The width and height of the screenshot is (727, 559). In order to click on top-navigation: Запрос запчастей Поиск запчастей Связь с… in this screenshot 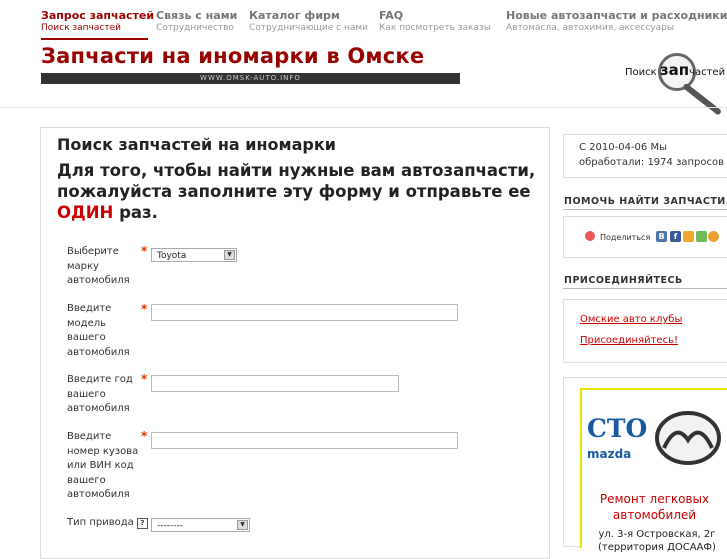, I will do `click(363, 20)`.